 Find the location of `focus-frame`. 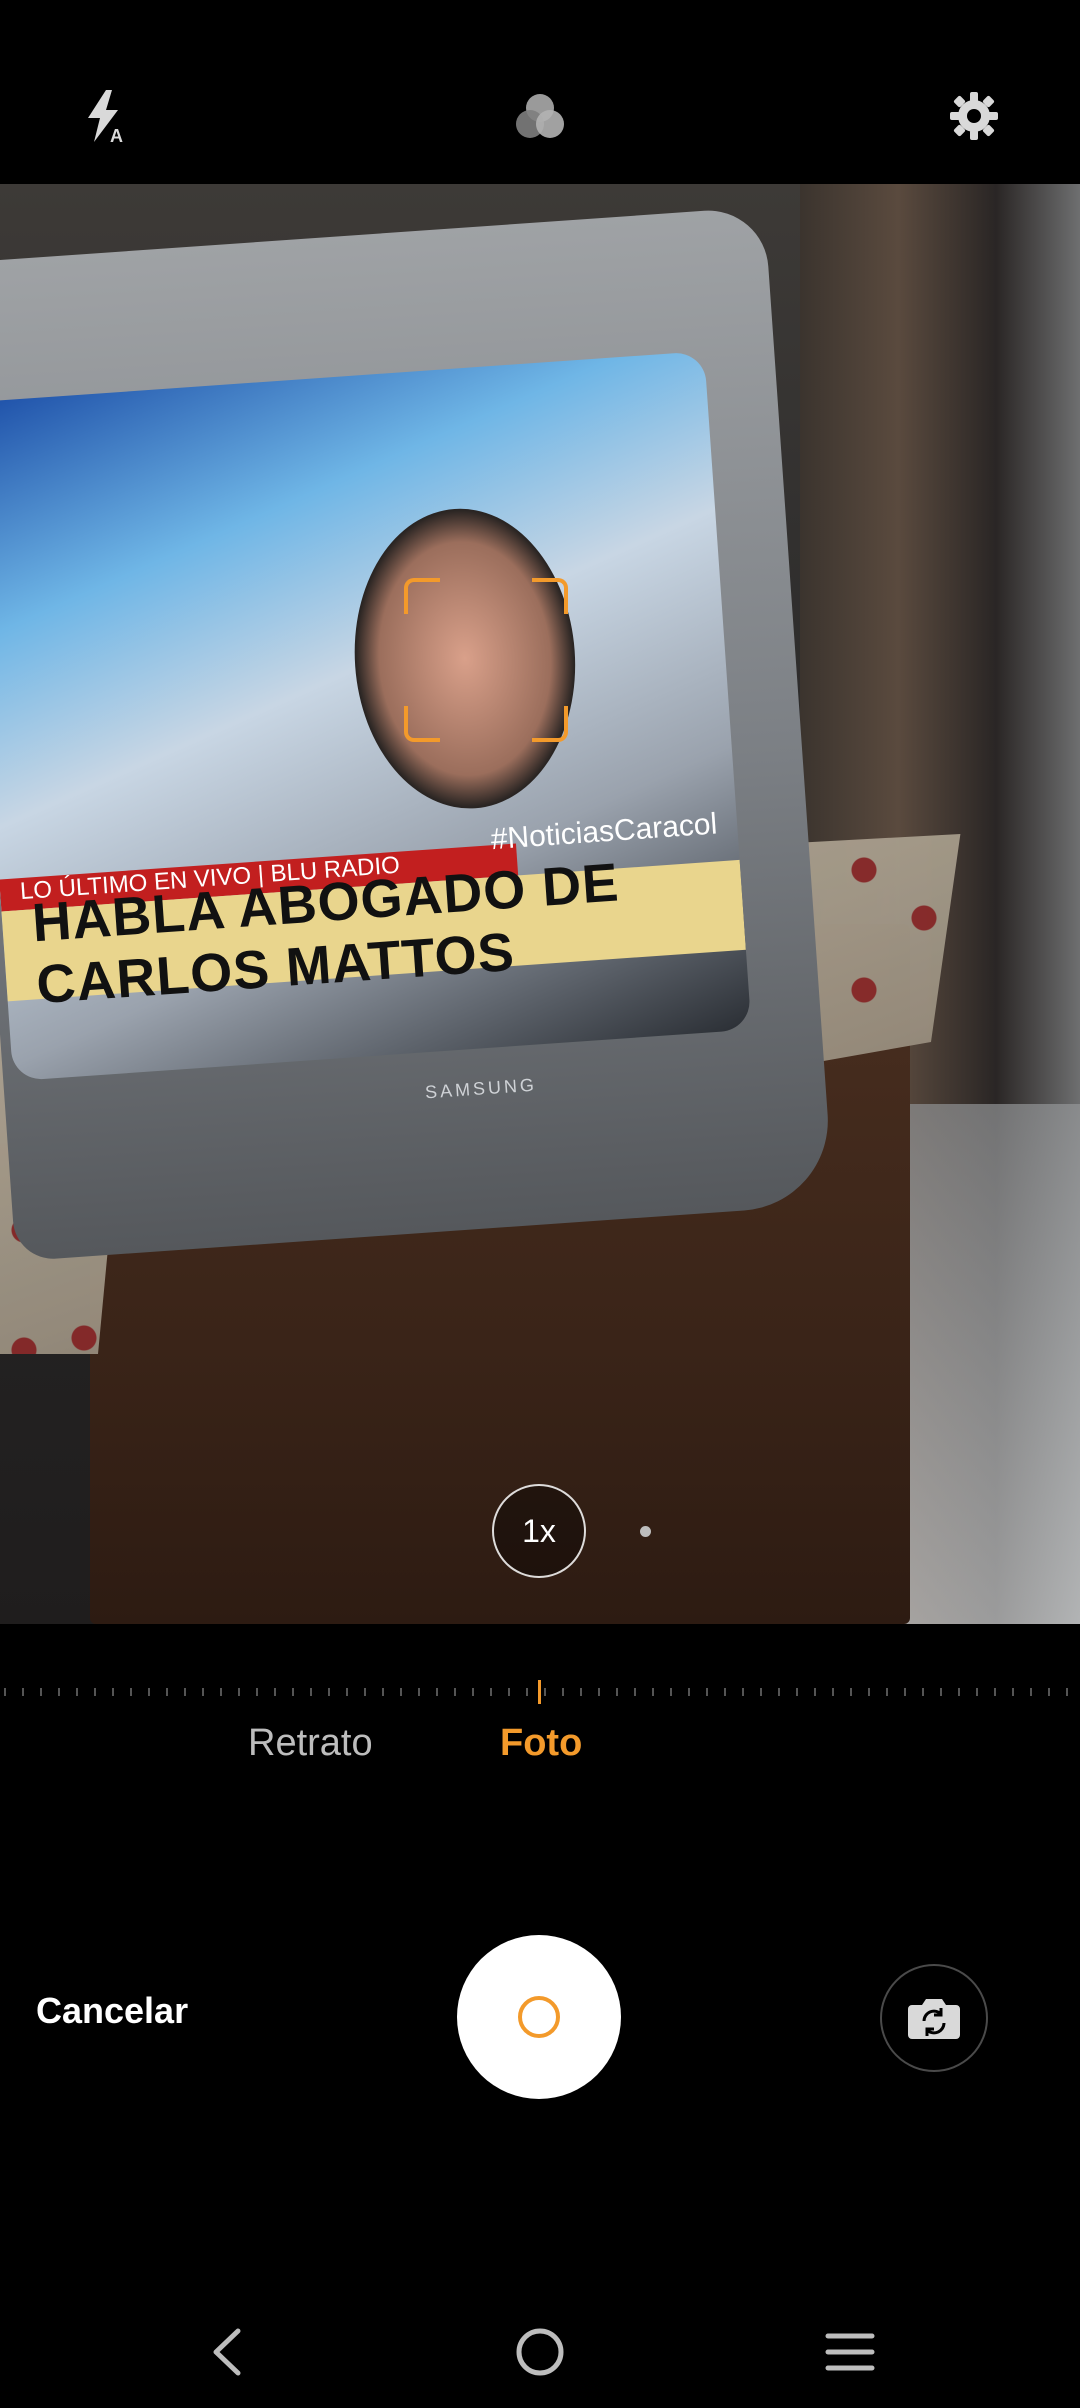

focus-frame is located at coordinates (486, 660).